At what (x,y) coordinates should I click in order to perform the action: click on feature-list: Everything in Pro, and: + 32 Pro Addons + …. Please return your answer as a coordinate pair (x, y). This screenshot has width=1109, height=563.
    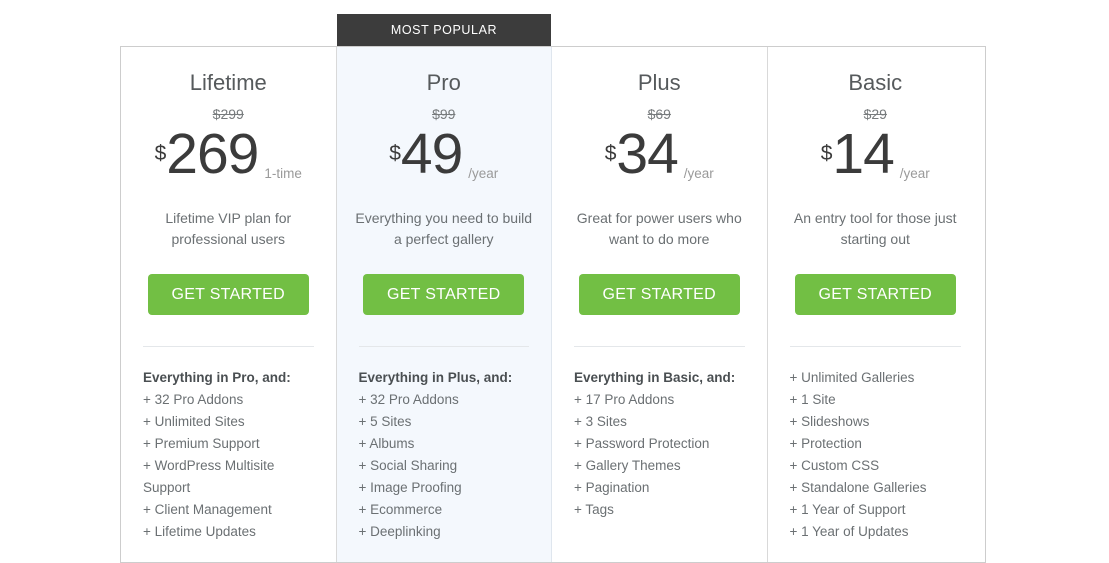
    Looking at the image, I should click on (228, 445).